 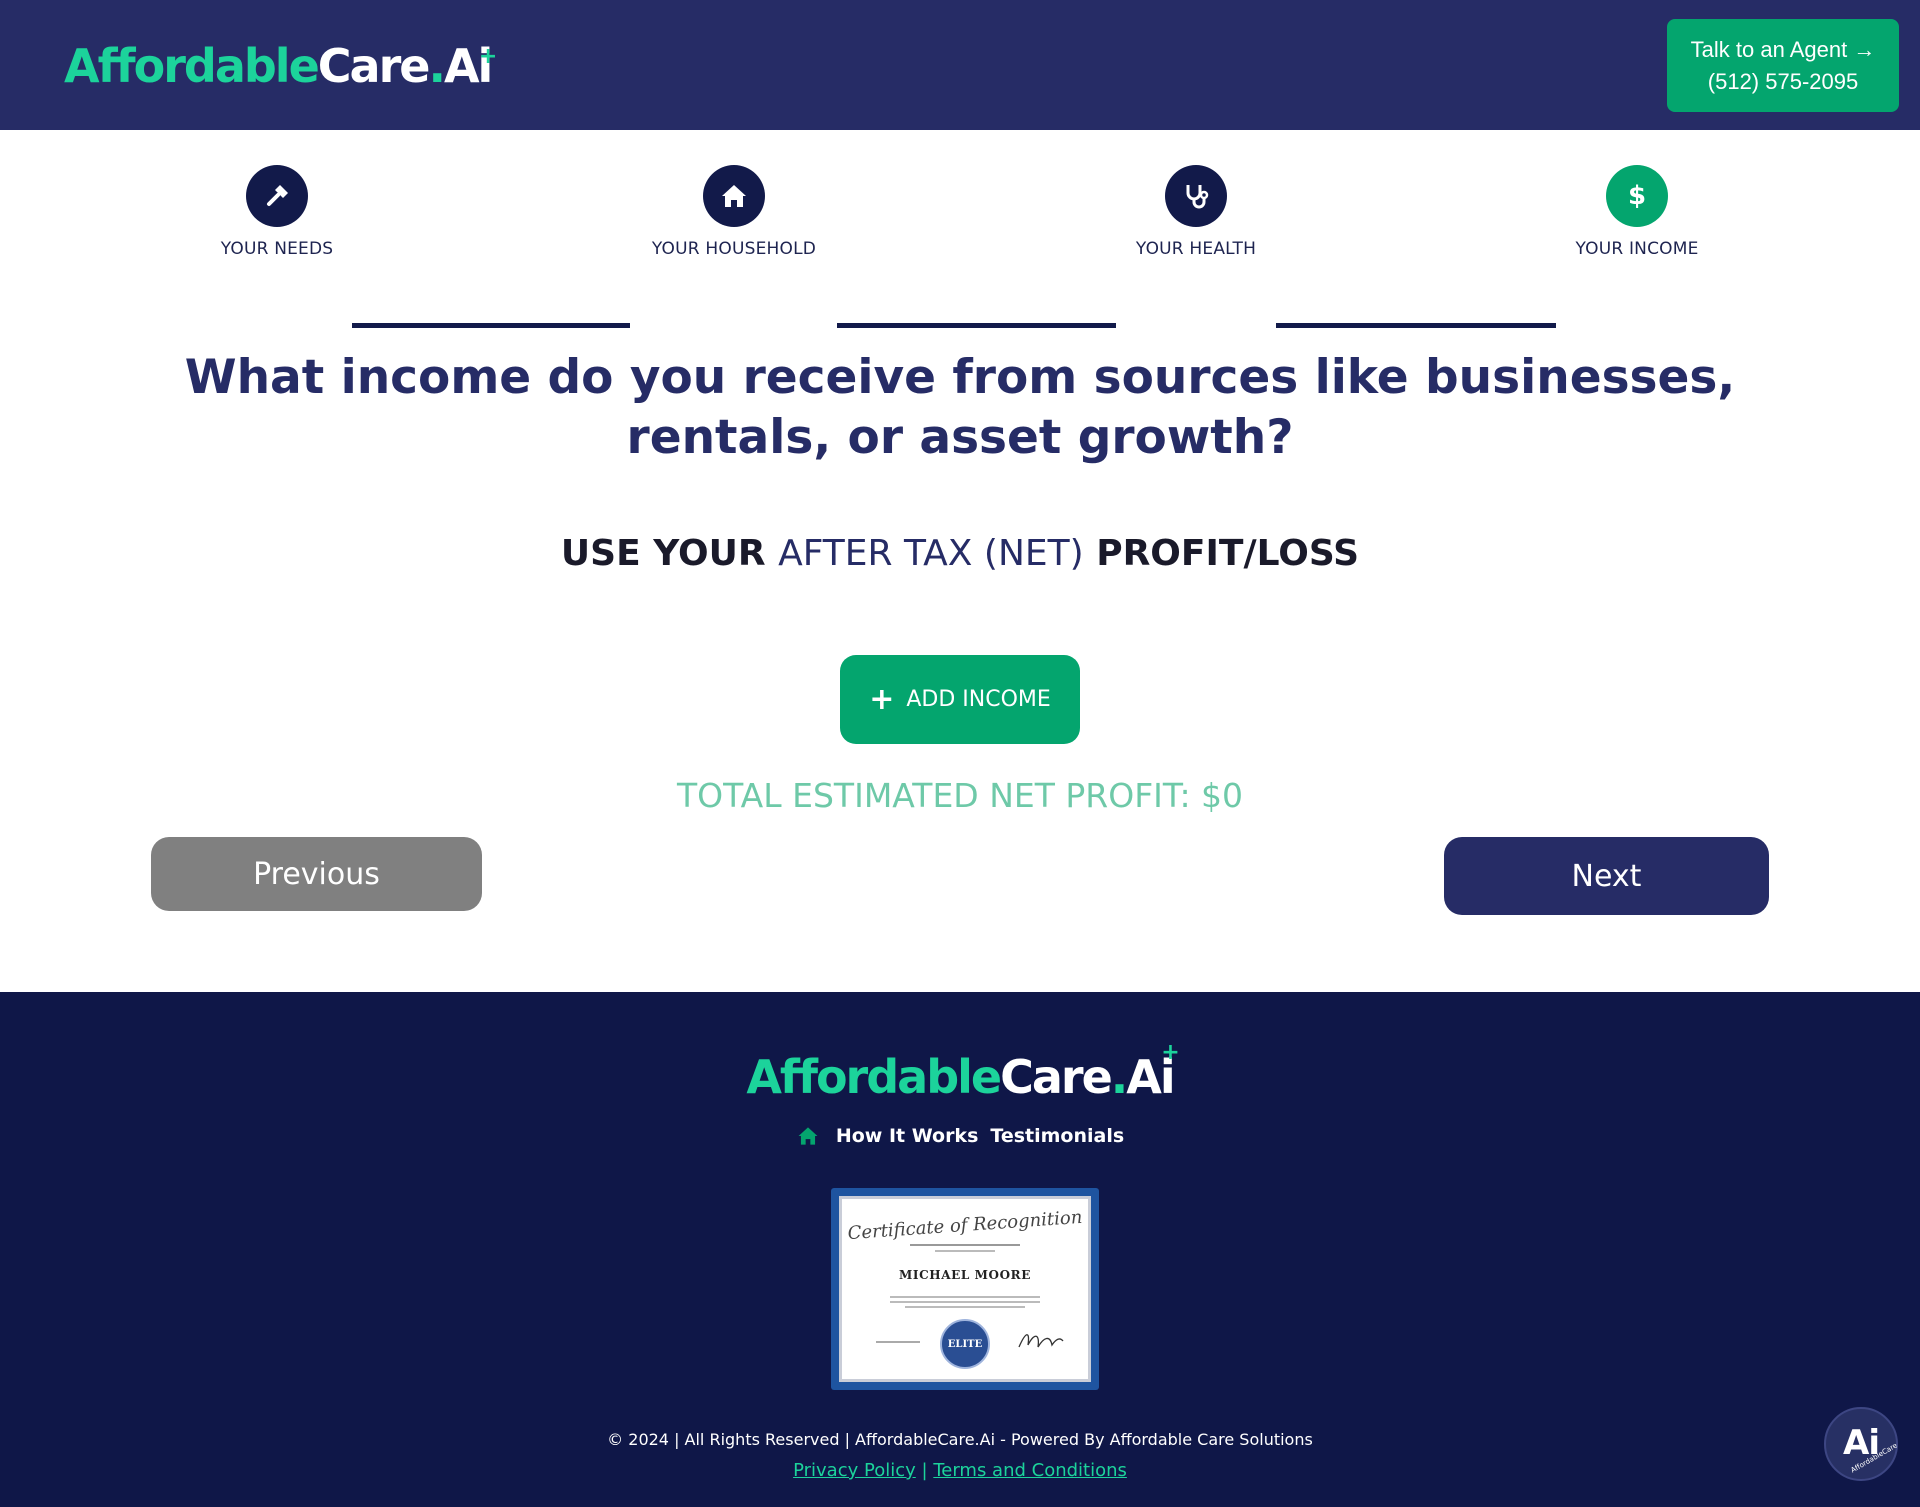 I want to click on step-label: YOUR INCOME, so click(x=1637, y=249).